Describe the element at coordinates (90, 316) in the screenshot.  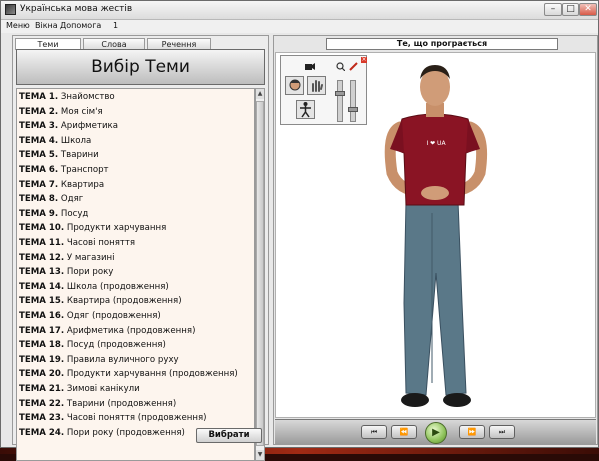
I see `topic-list-item: ТЕМА 16. Одяг (продовження)` at that location.